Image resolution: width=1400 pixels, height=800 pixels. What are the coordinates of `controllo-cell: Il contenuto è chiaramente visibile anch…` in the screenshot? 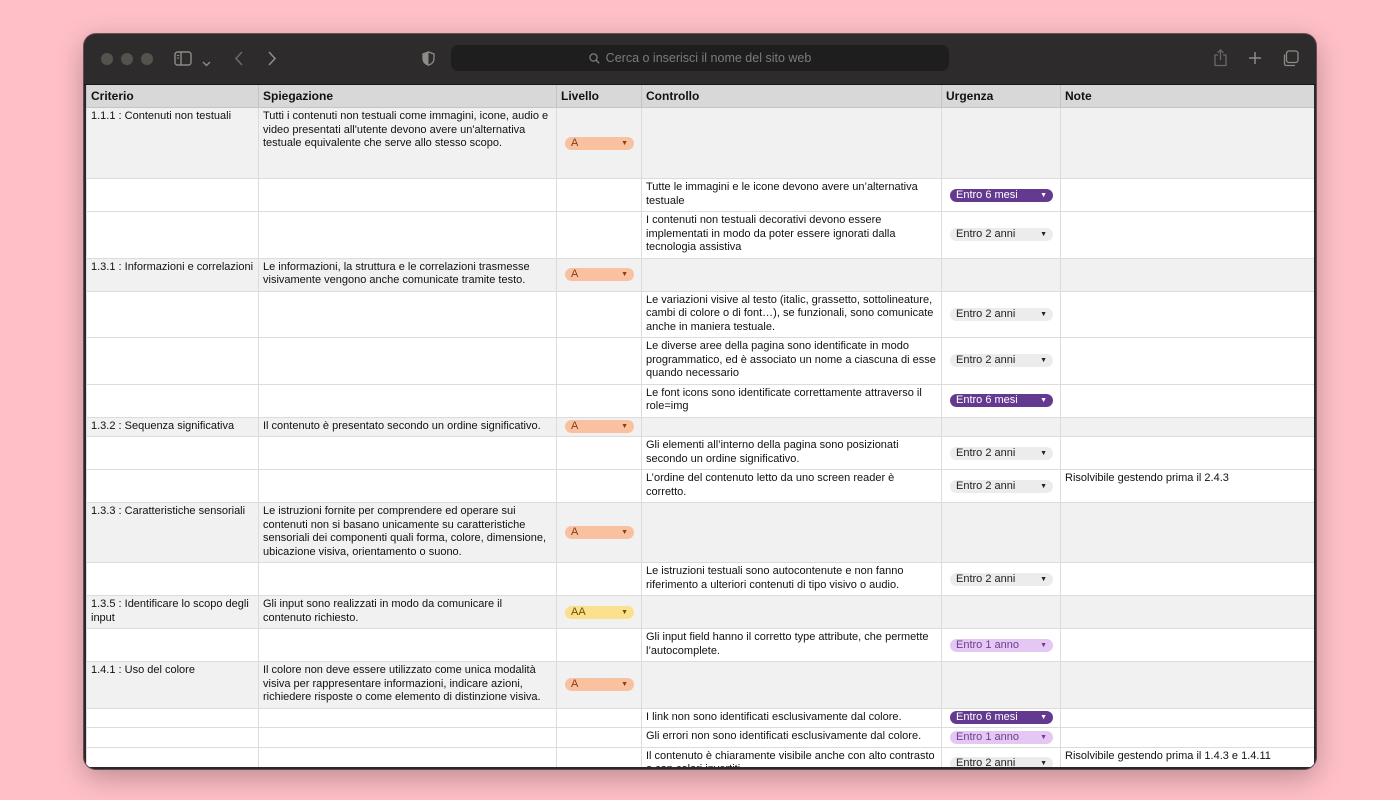 It's located at (791, 756).